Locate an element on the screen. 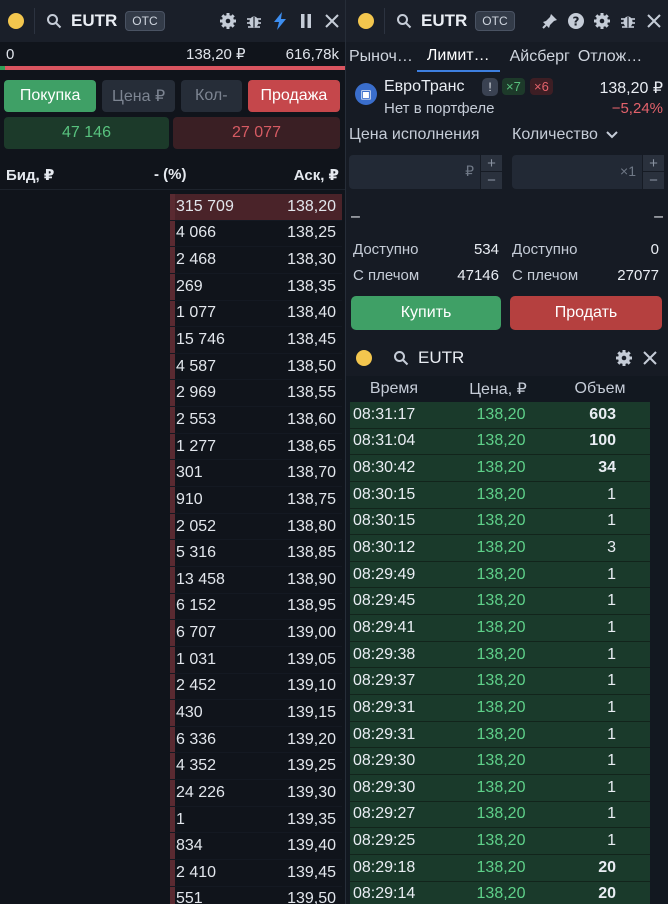 The width and height of the screenshot is (668, 904). execution-price-input: ₽ + − is located at coordinates (425, 172).